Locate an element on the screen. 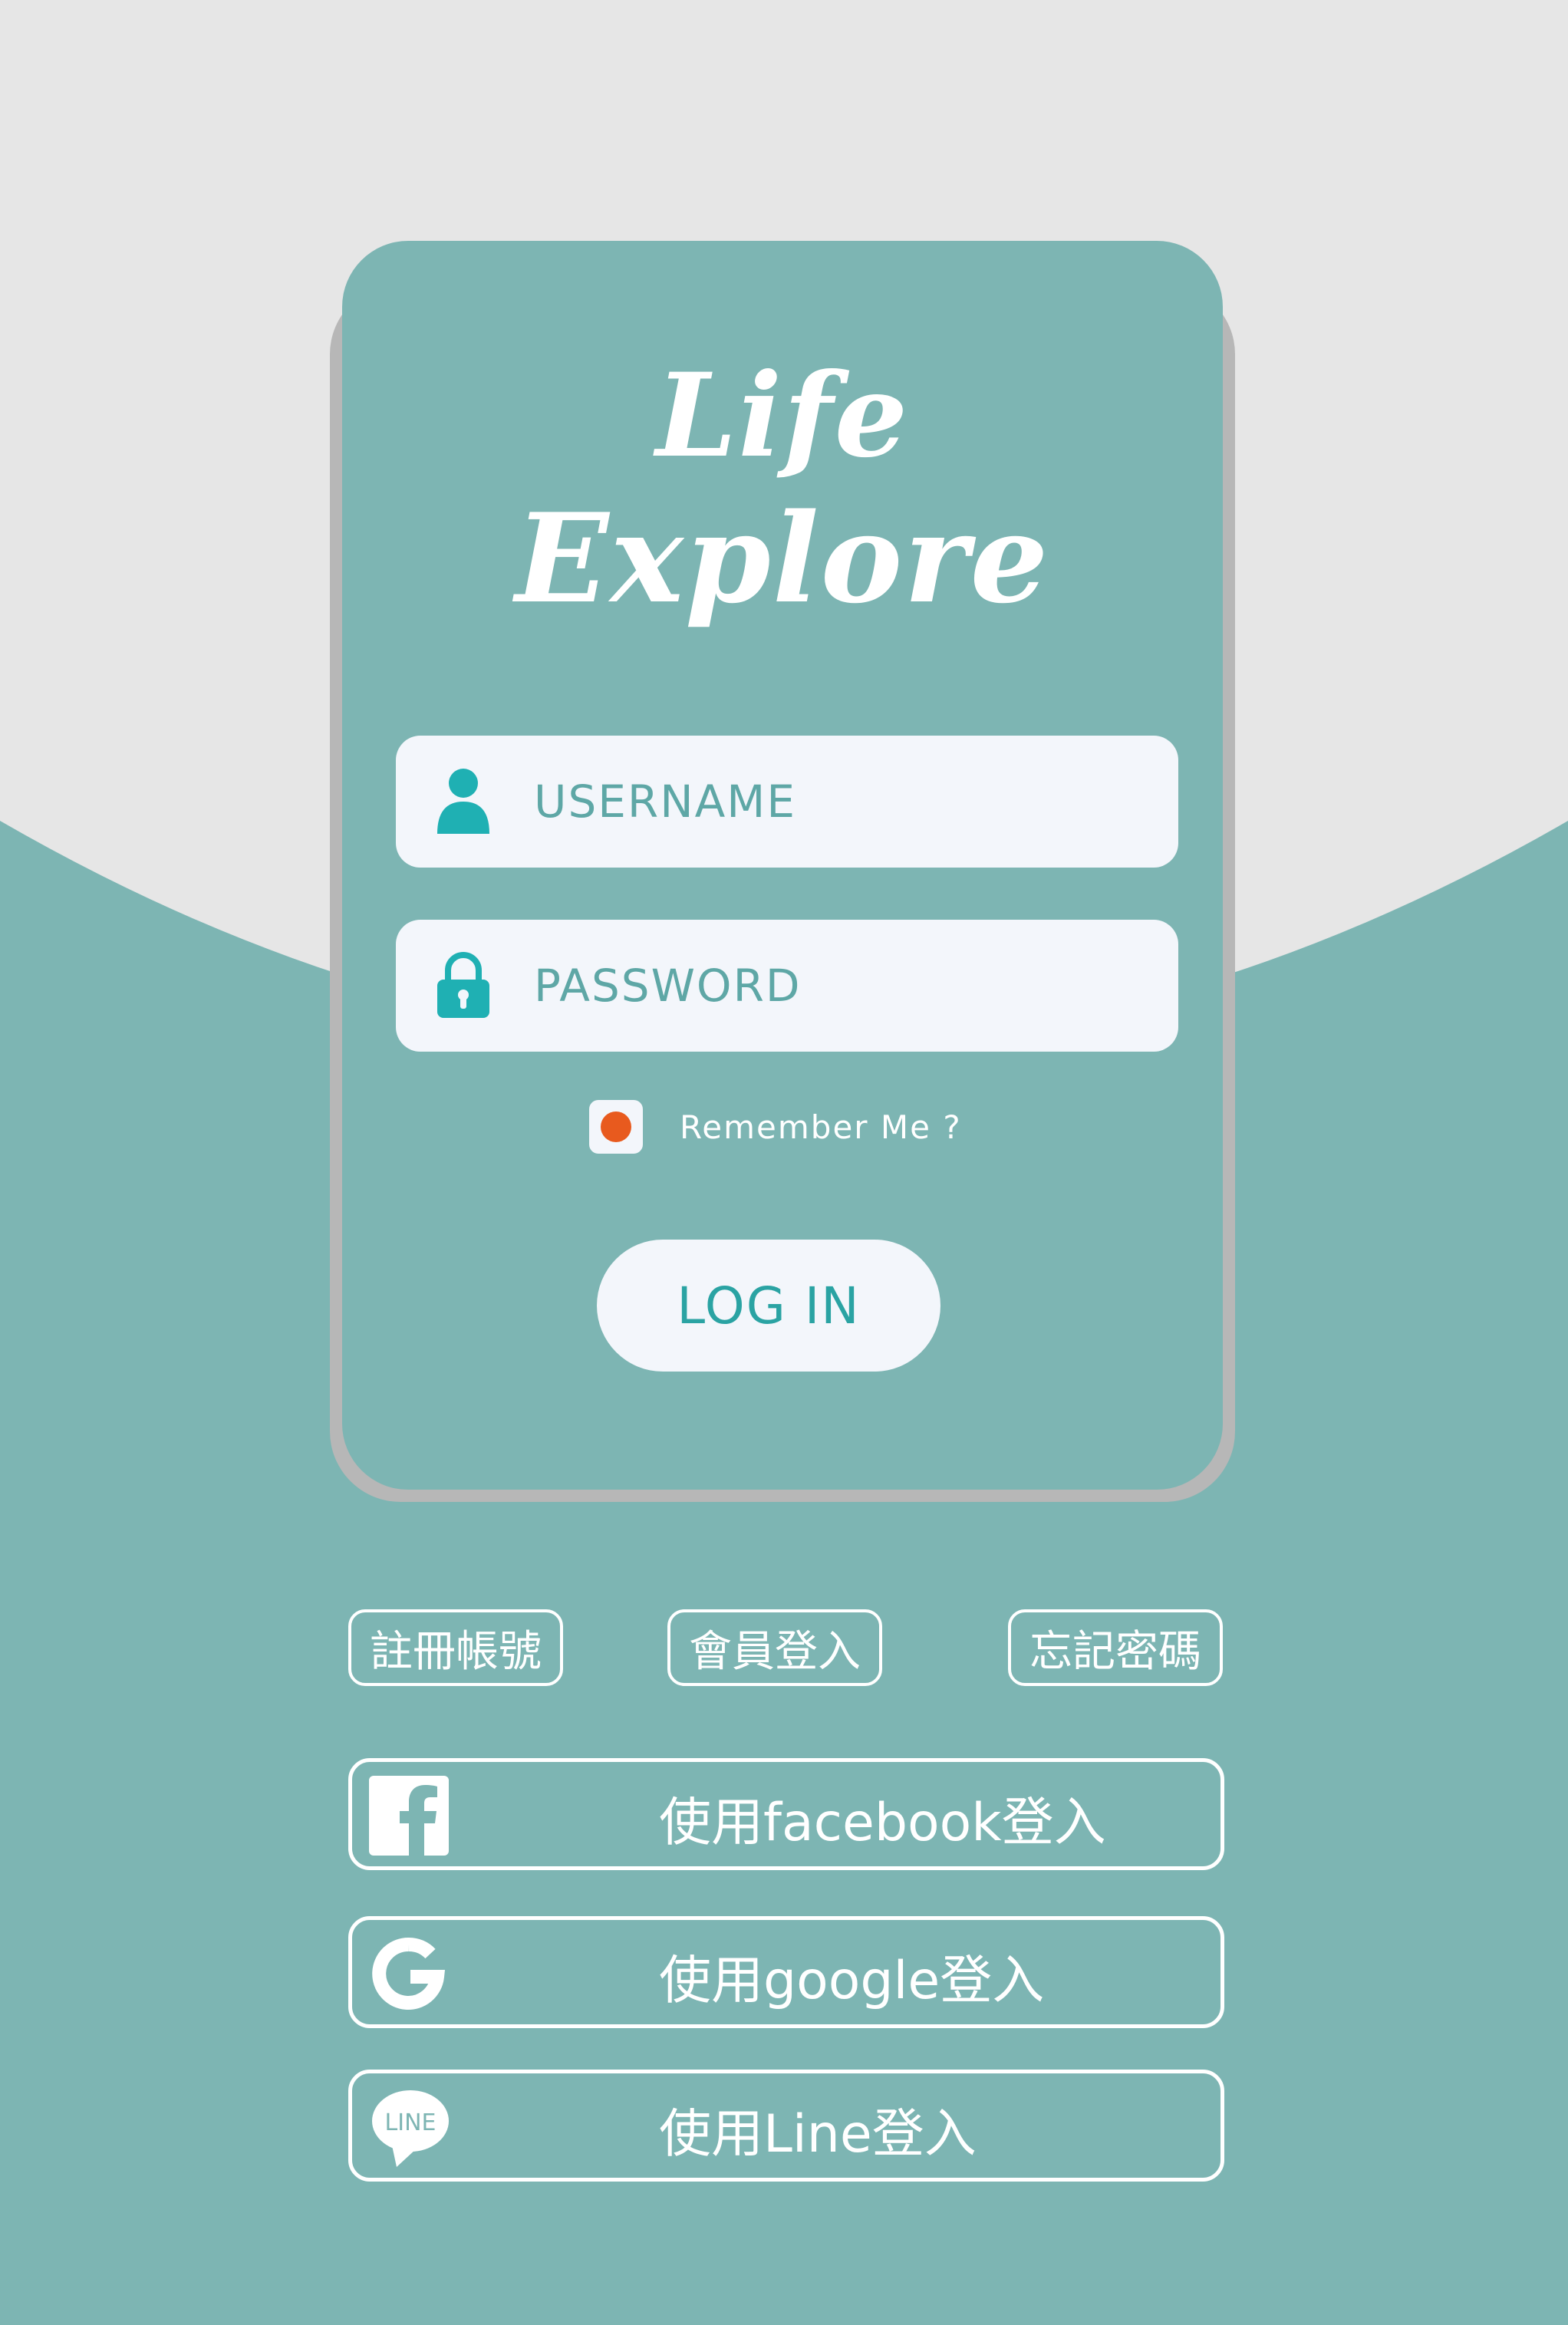 This screenshot has width=1568, height=2325. remember-me: Remember Me ? is located at coordinates (775, 1127).